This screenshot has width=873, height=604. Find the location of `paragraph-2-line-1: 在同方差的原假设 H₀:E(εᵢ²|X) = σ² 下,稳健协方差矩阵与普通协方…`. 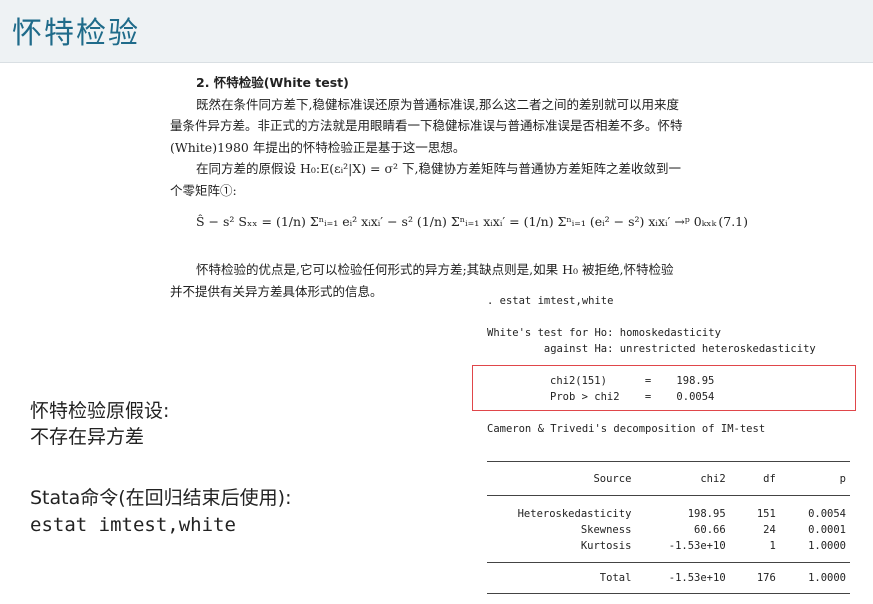

paragraph-2-line-1: 在同方差的原假设 H₀:E(εᵢ²|X) = σ² 下,稳健协方差矩阵与普通协方… is located at coordinates (438, 168).